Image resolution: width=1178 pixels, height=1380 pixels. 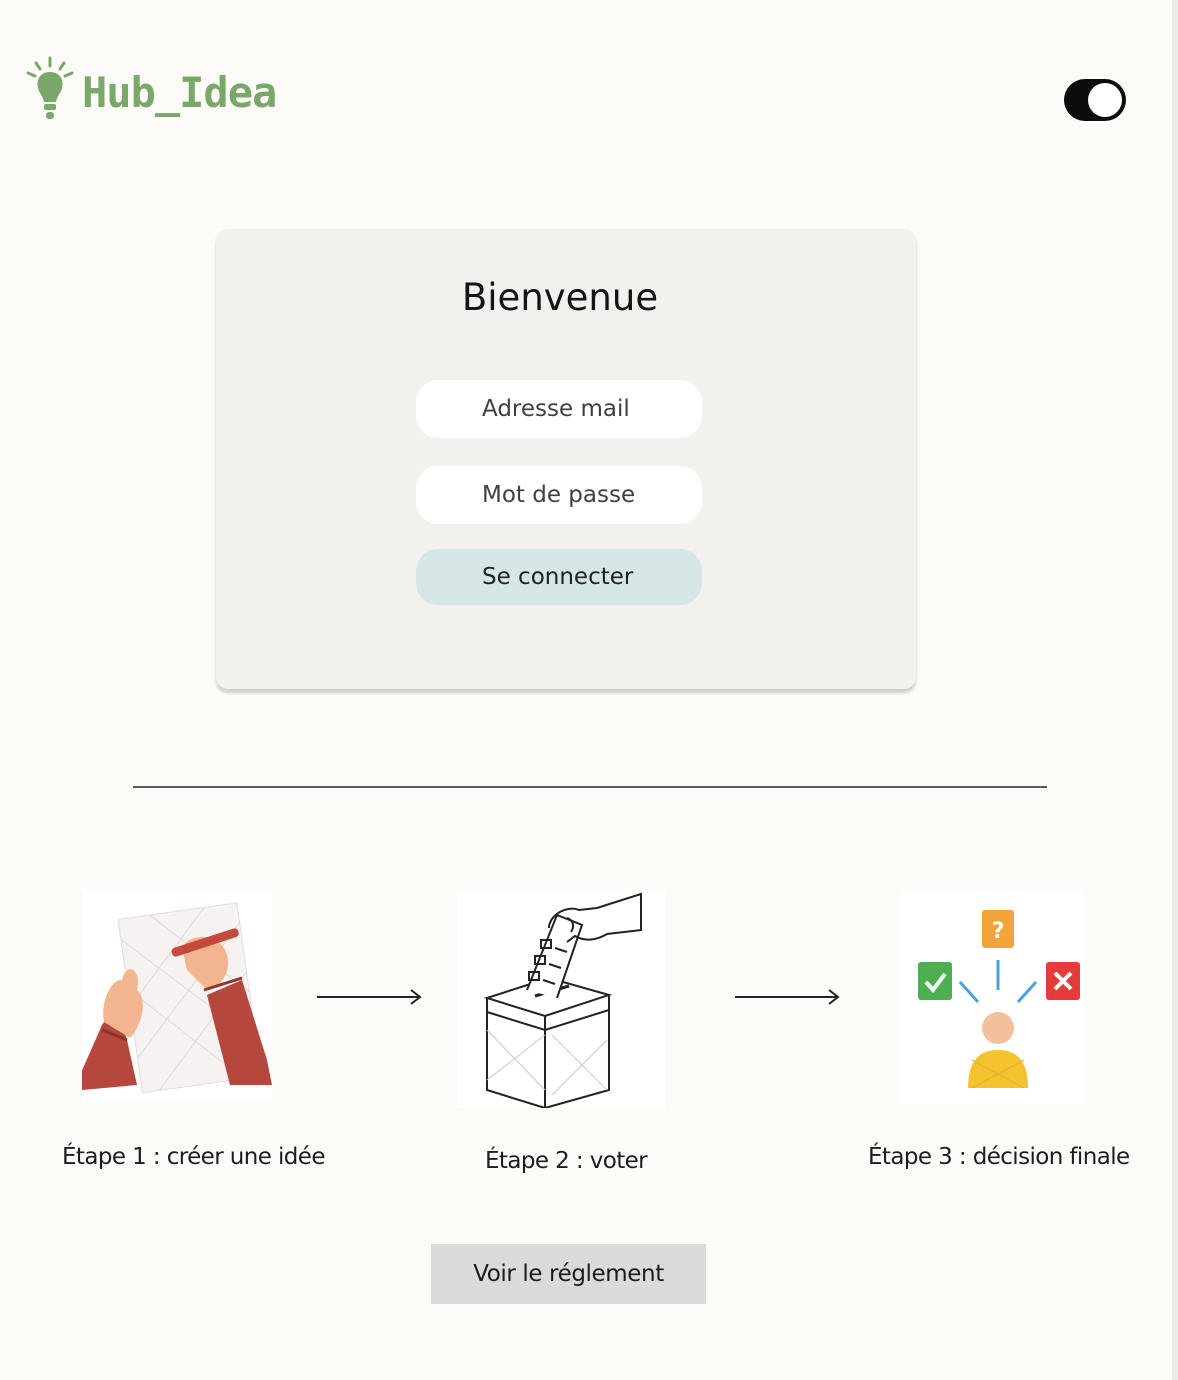 What do you see at coordinates (559, 495) in the screenshot?
I see `password-field` at bounding box center [559, 495].